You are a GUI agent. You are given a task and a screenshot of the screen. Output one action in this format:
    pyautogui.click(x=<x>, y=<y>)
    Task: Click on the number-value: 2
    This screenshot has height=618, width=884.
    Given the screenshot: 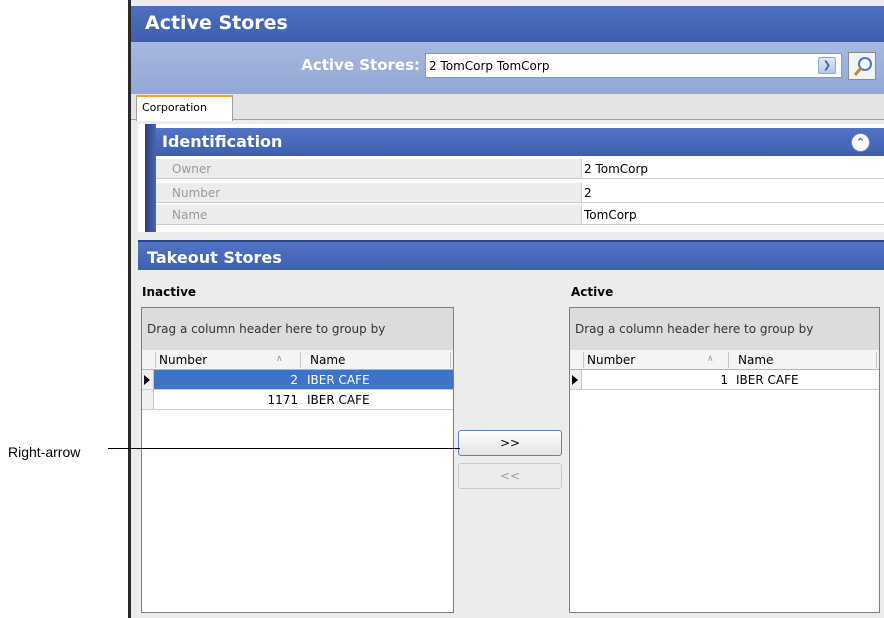 What is the action you would take?
    pyautogui.click(x=732, y=193)
    